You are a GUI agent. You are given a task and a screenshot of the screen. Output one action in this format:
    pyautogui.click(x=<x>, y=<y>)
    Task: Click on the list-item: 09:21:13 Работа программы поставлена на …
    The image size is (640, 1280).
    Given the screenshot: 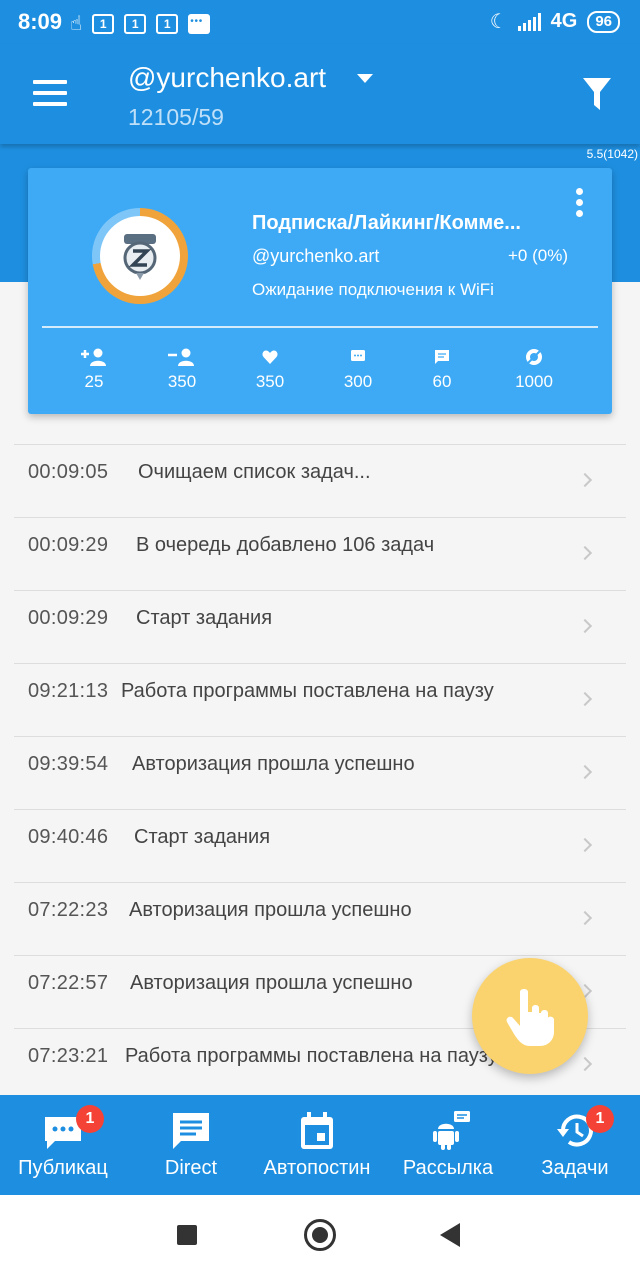 What is the action you would take?
    pyautogui.click(x=320, y=699)
    